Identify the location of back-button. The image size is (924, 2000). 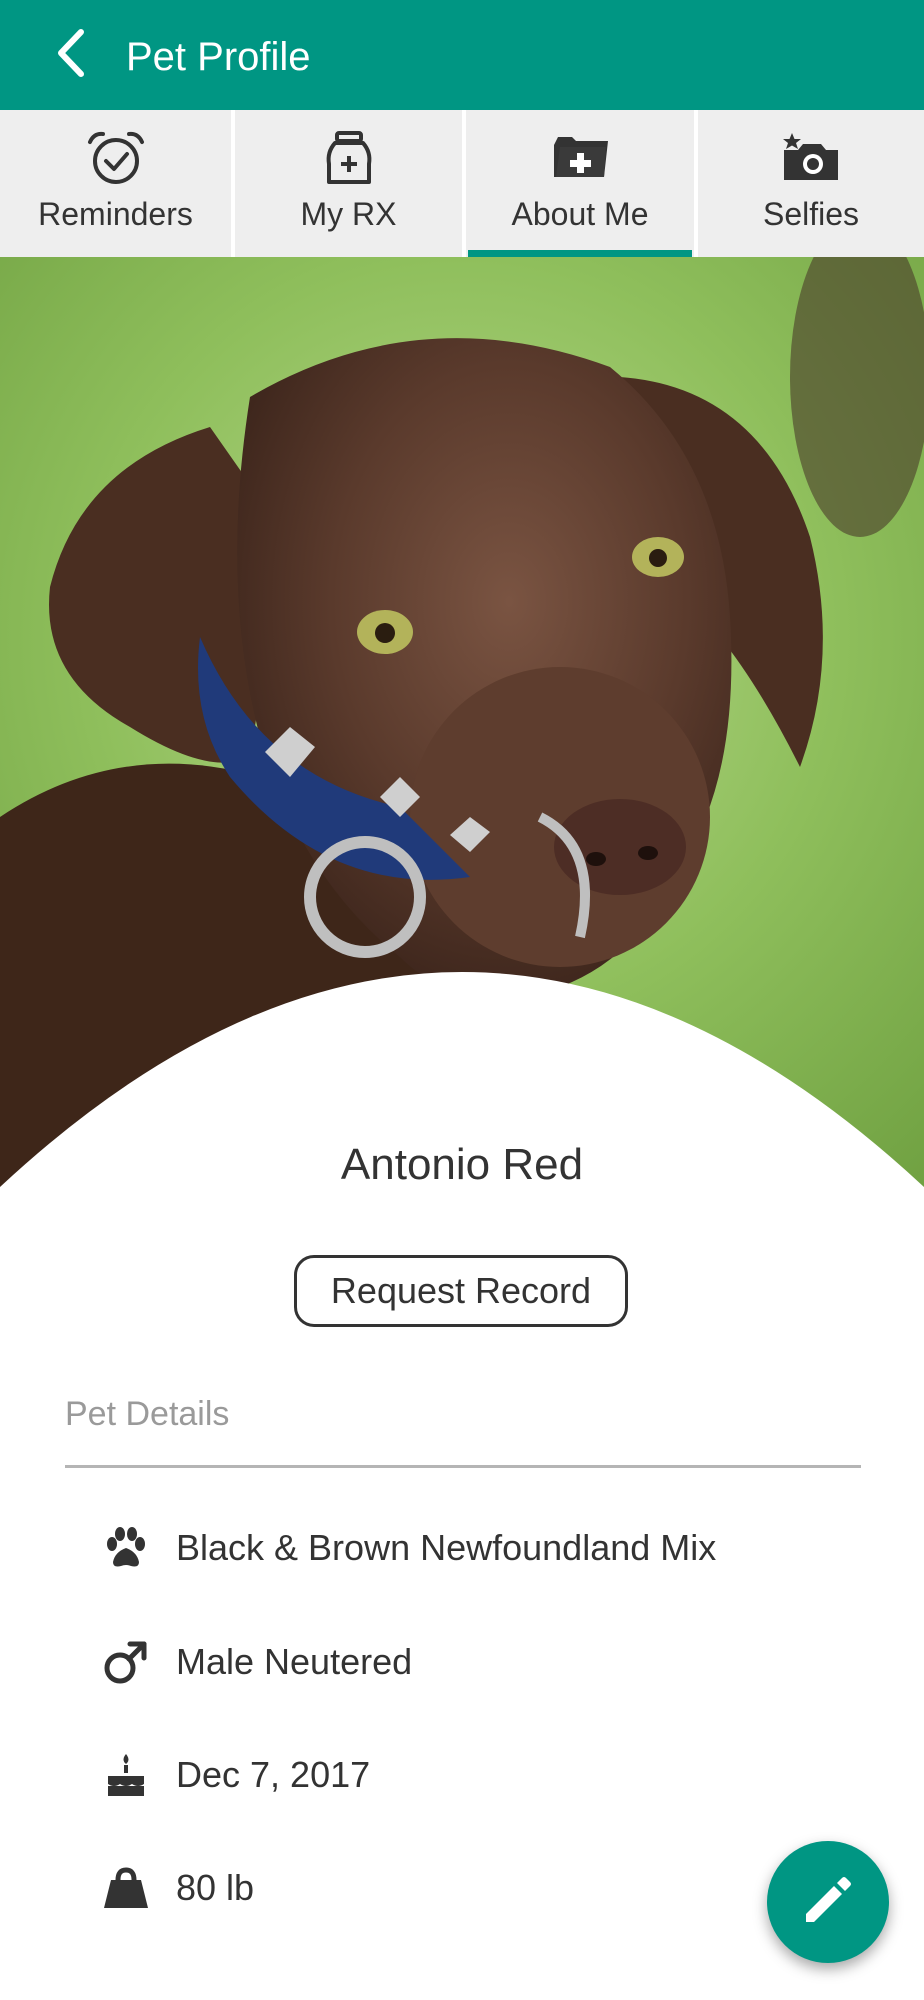
(70, 55).